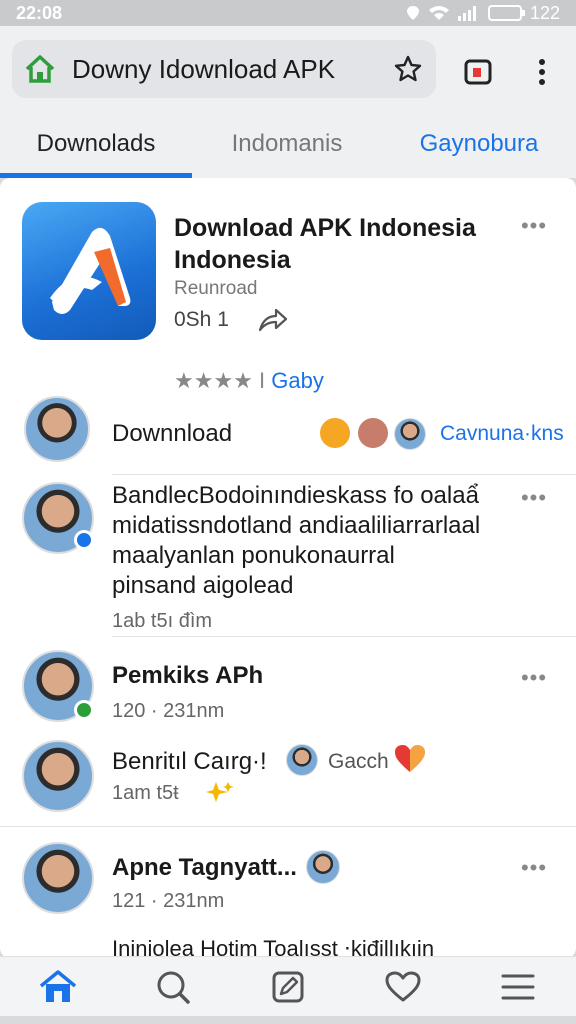 The image size is (576, 1024). I want to click on overflow-menu-icon, so click(542, 72).